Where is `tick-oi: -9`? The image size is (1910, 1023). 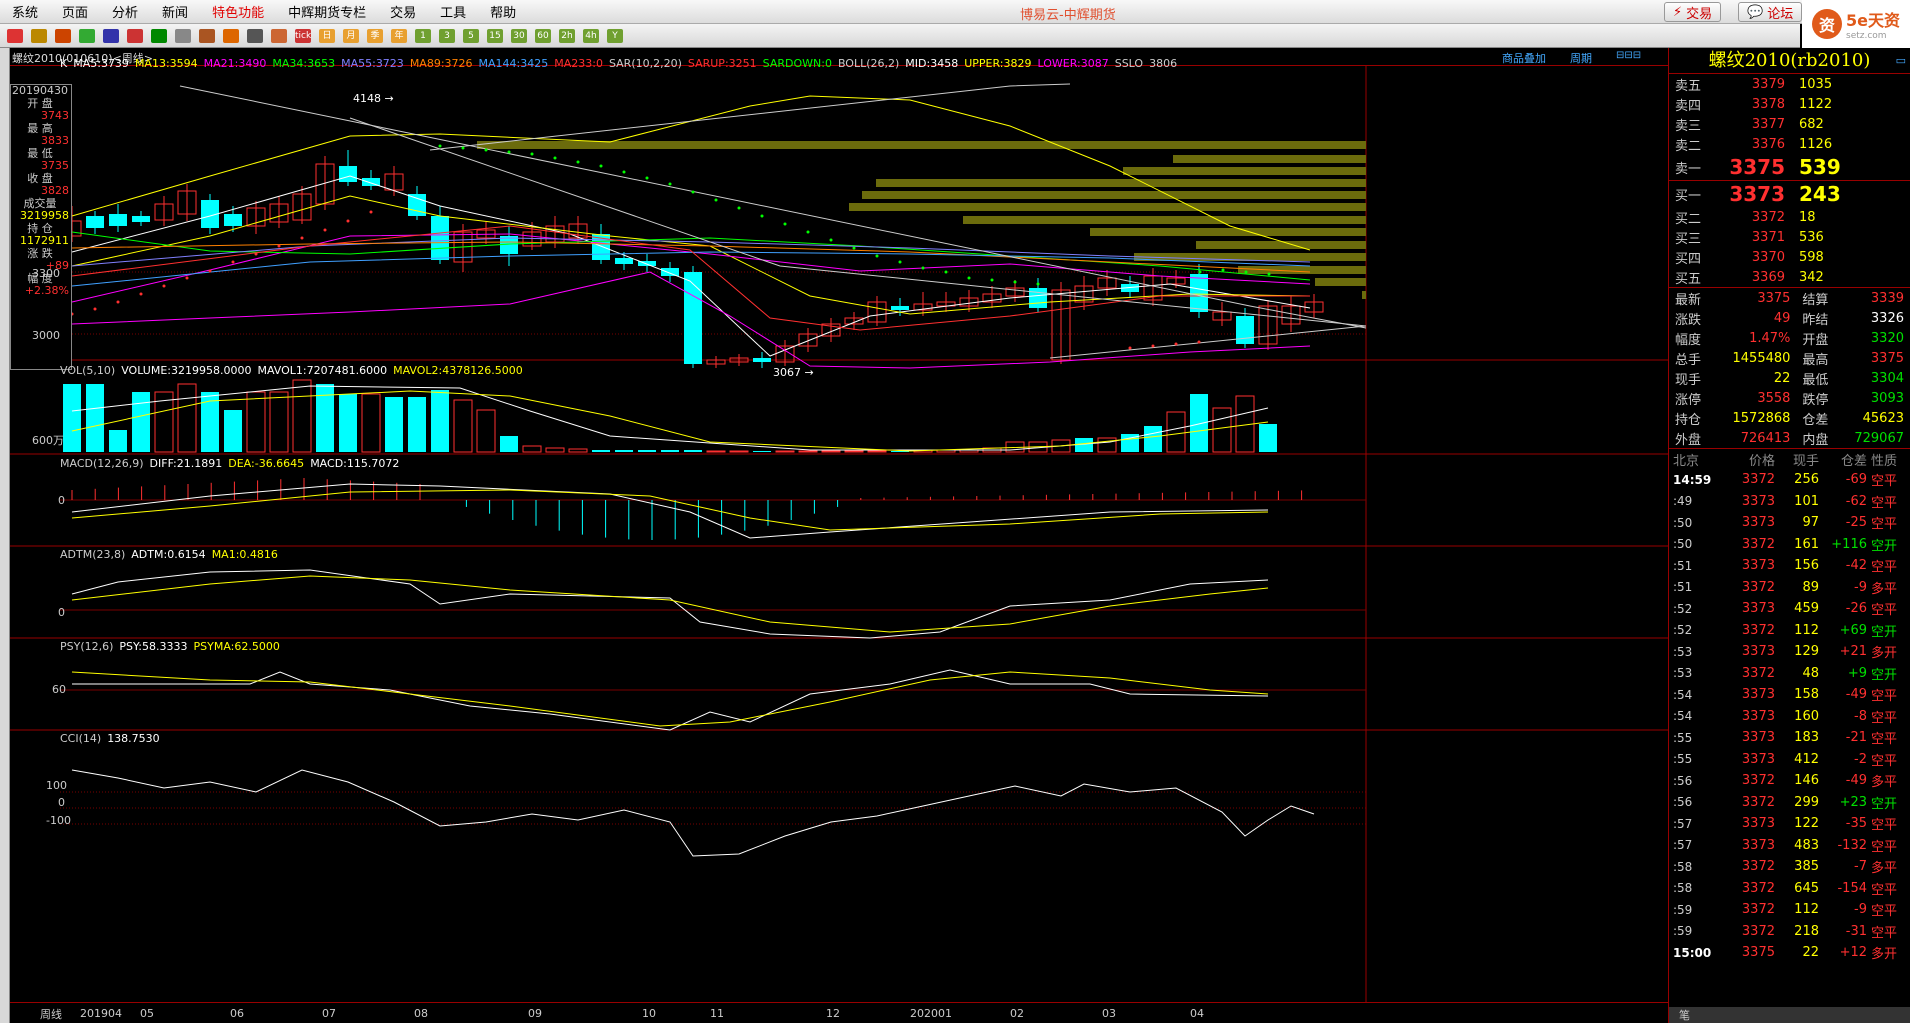 tick-oi: -9 is located at coordinates (1860, 910).